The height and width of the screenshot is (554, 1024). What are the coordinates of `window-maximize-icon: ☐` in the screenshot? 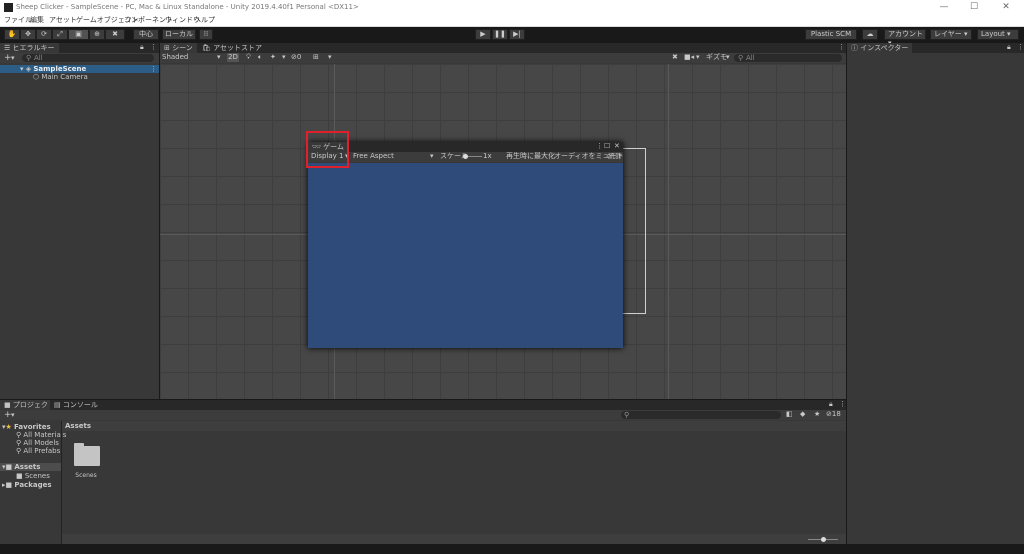 It's located at (607, 146).